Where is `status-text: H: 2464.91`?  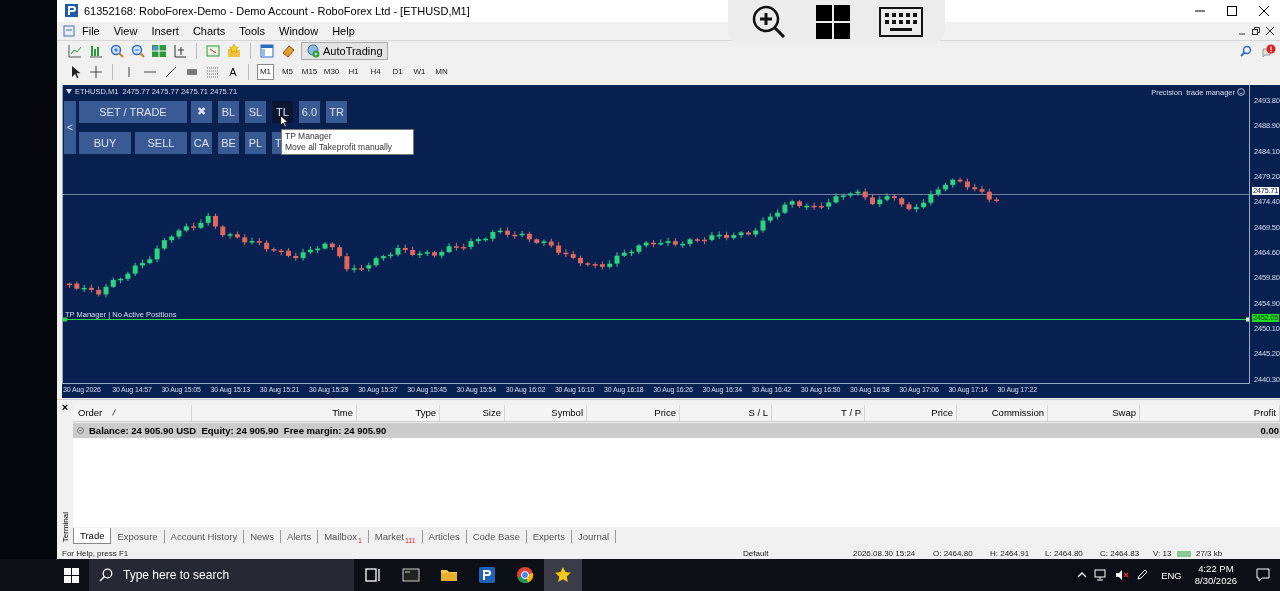
status-text: H: 2464.91 is located at coordinates (1010, 553).